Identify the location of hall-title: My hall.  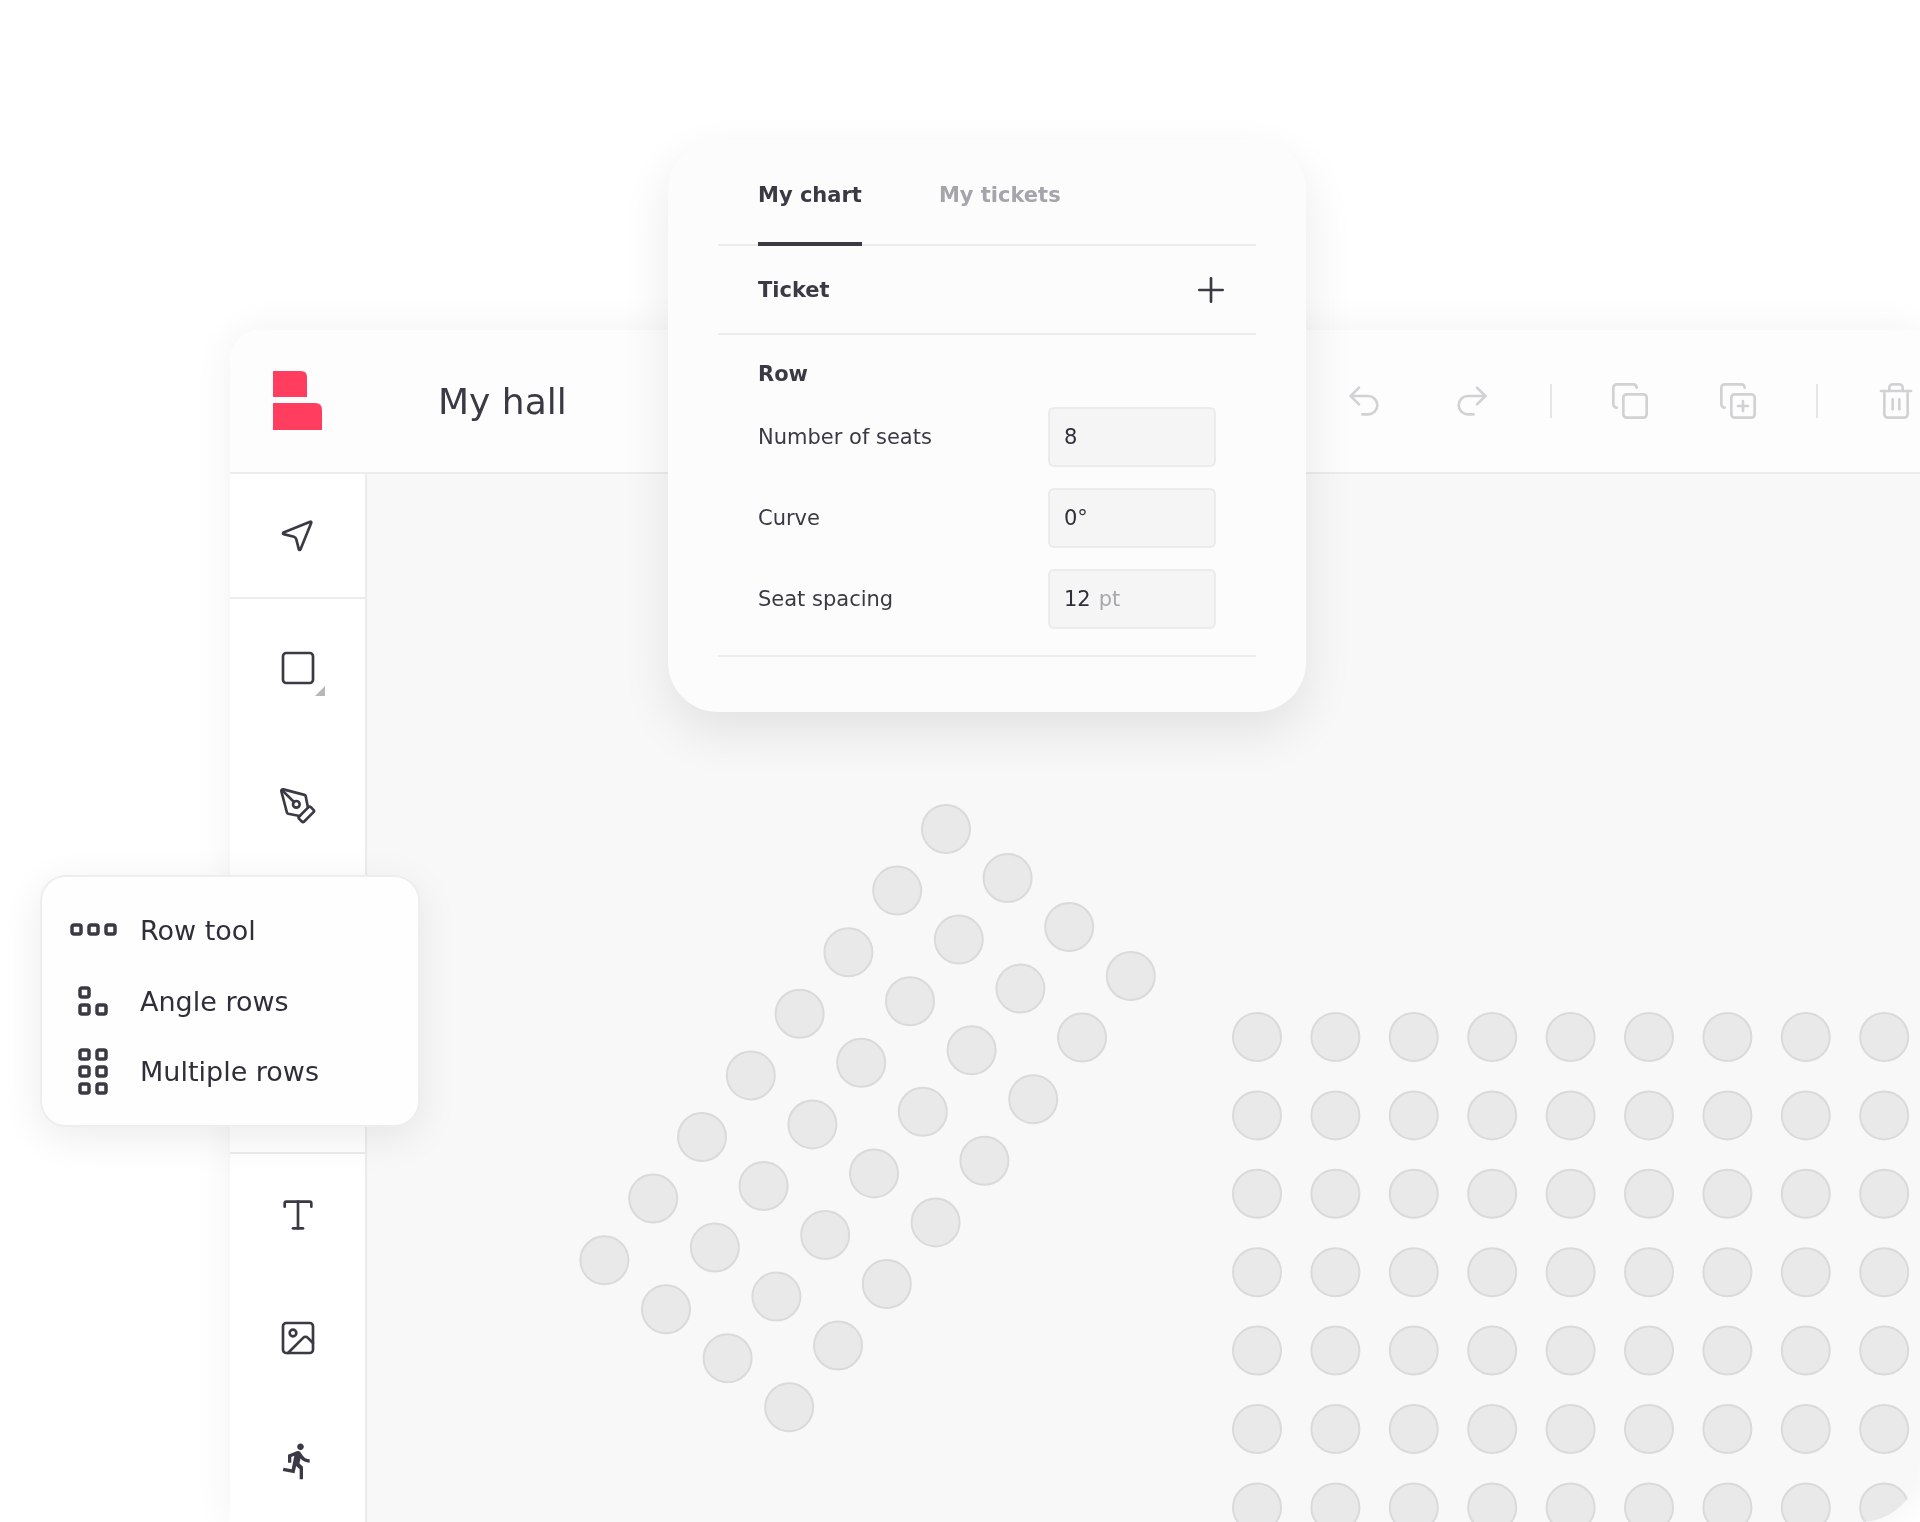
(502, 401).